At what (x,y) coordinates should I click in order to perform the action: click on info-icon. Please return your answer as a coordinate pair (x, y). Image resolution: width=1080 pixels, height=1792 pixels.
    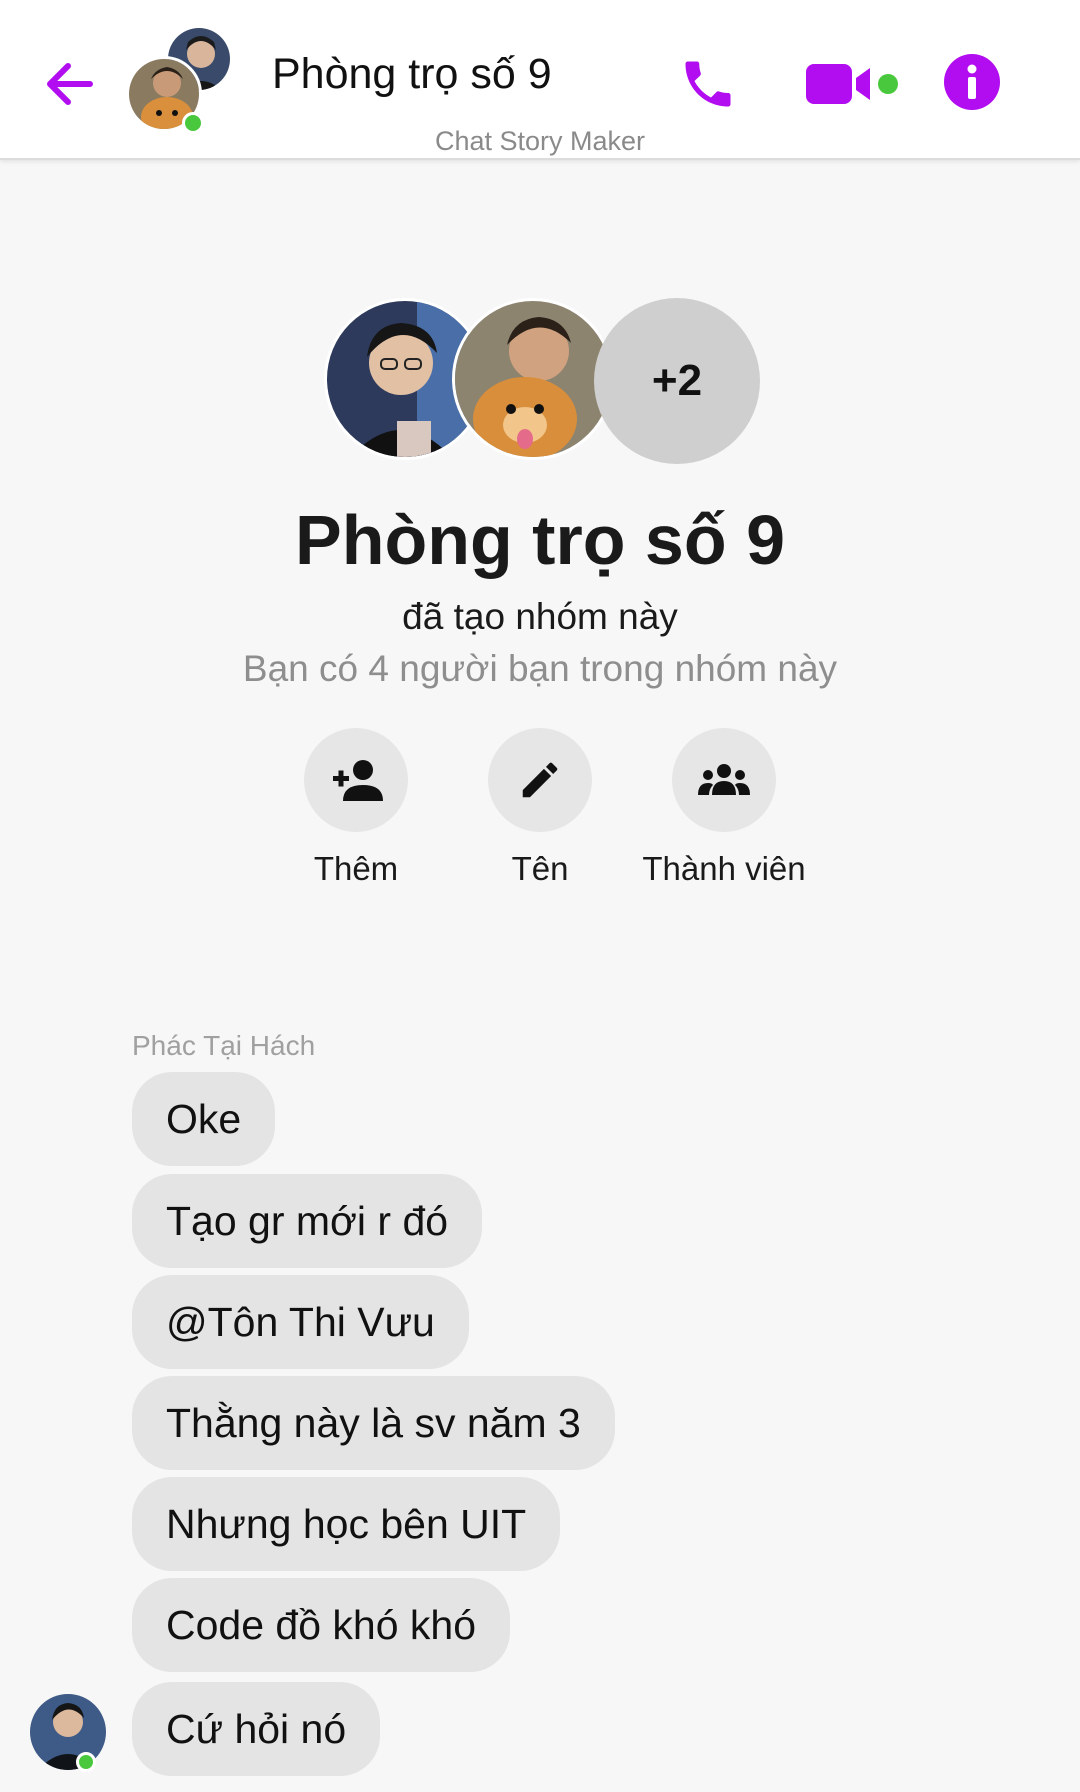
    Looking at the image, I should click on (972, 82).